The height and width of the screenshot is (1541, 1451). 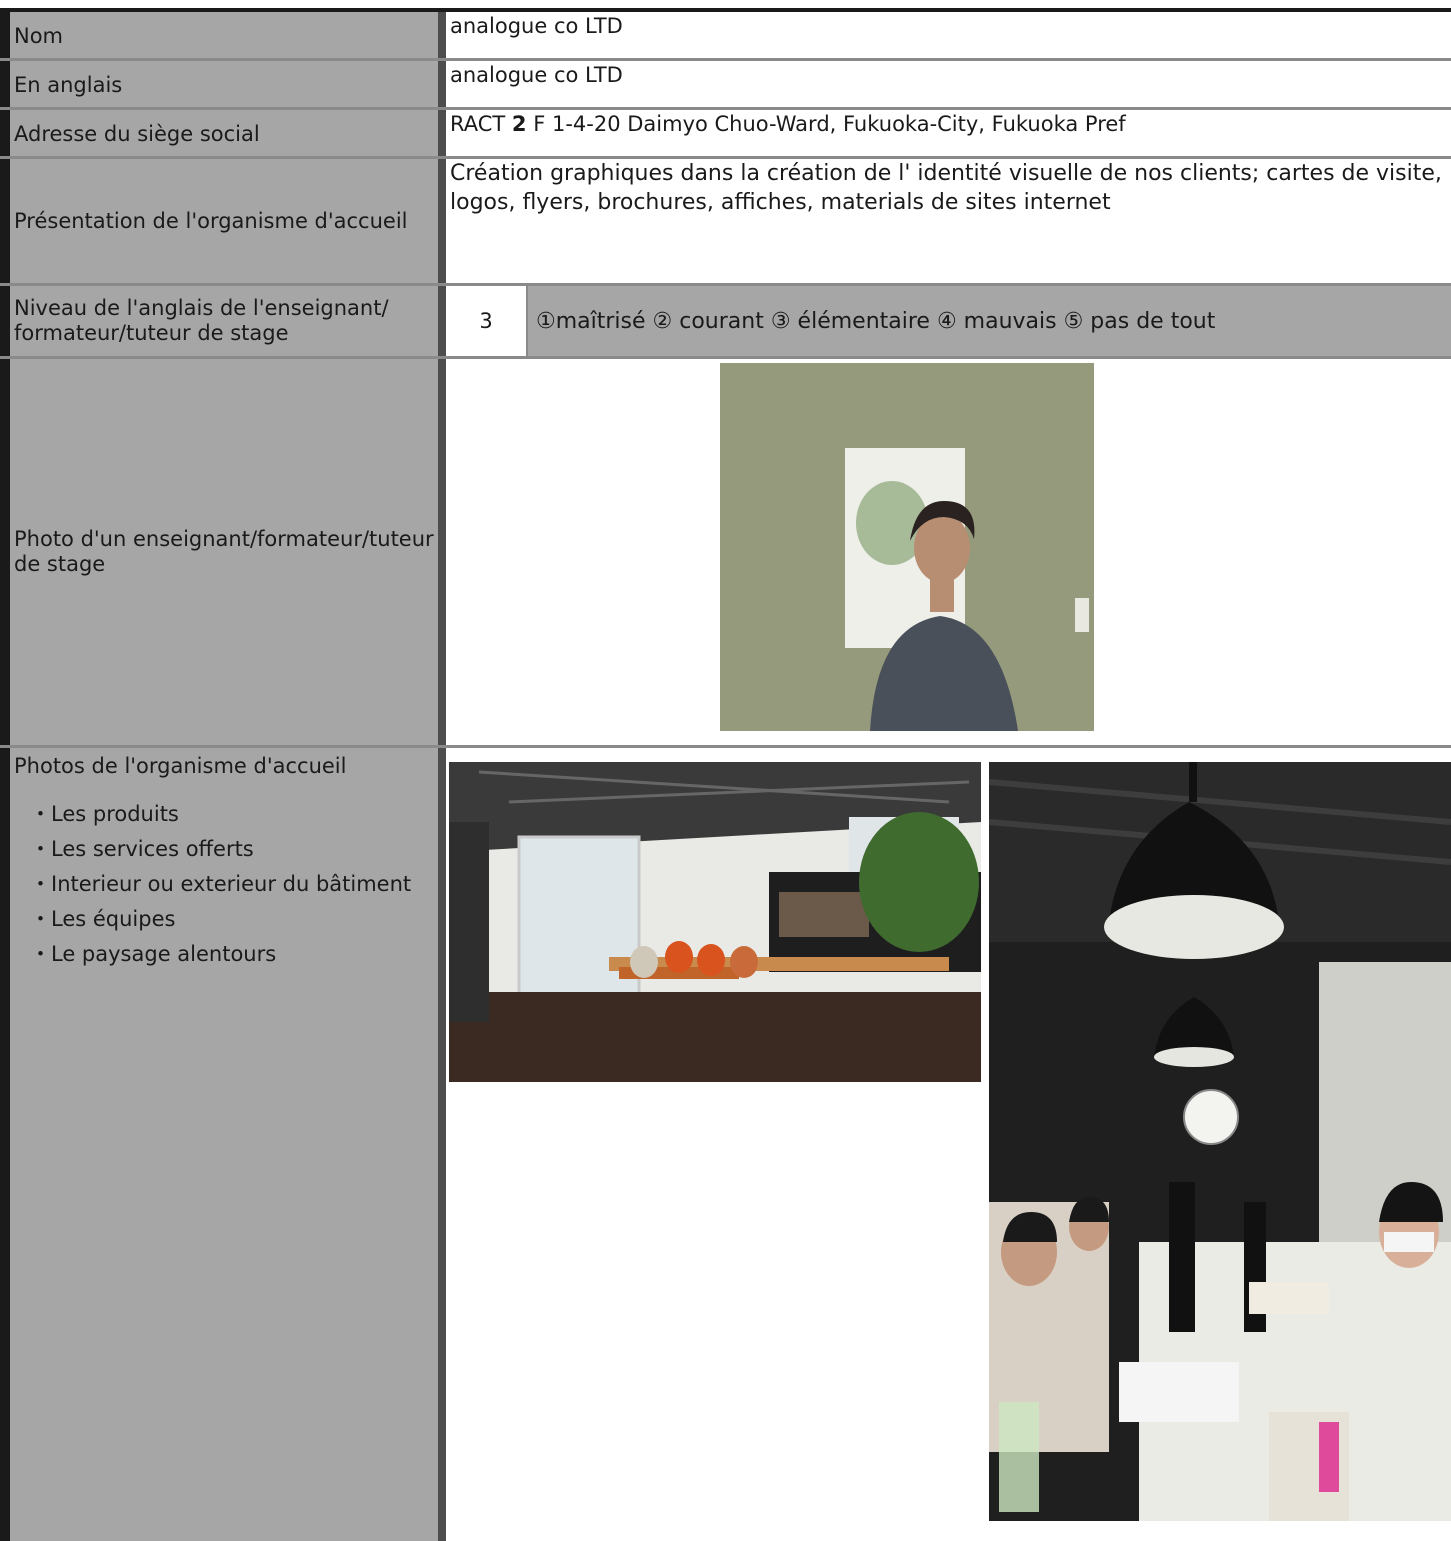 What do you see at coordinates (481, 124) in the screenshot?
I see `address-prefix: RACT` at bounding box center [481, 124].